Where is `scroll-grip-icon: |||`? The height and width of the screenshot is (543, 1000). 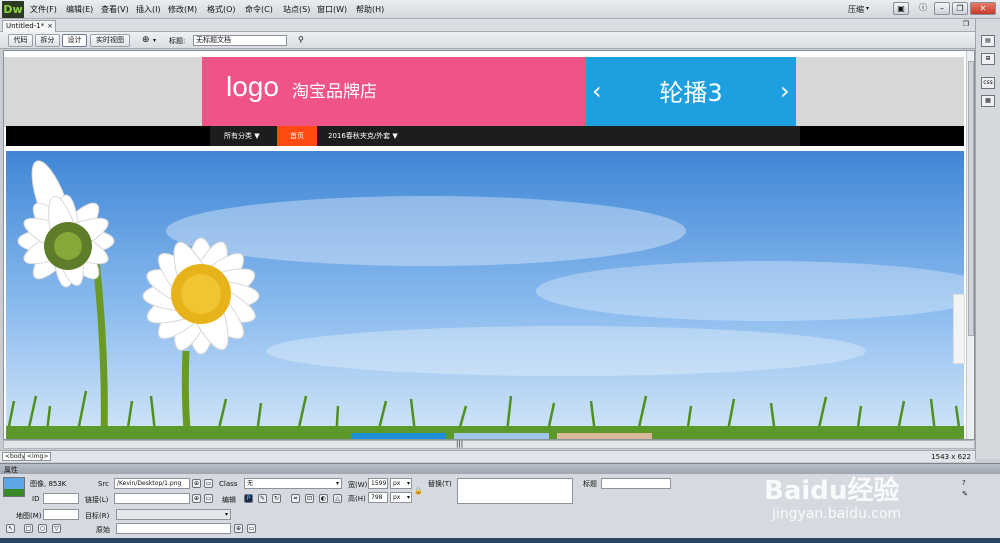
scroll-grip-icon: ||| is located at coordinates (459, 444).